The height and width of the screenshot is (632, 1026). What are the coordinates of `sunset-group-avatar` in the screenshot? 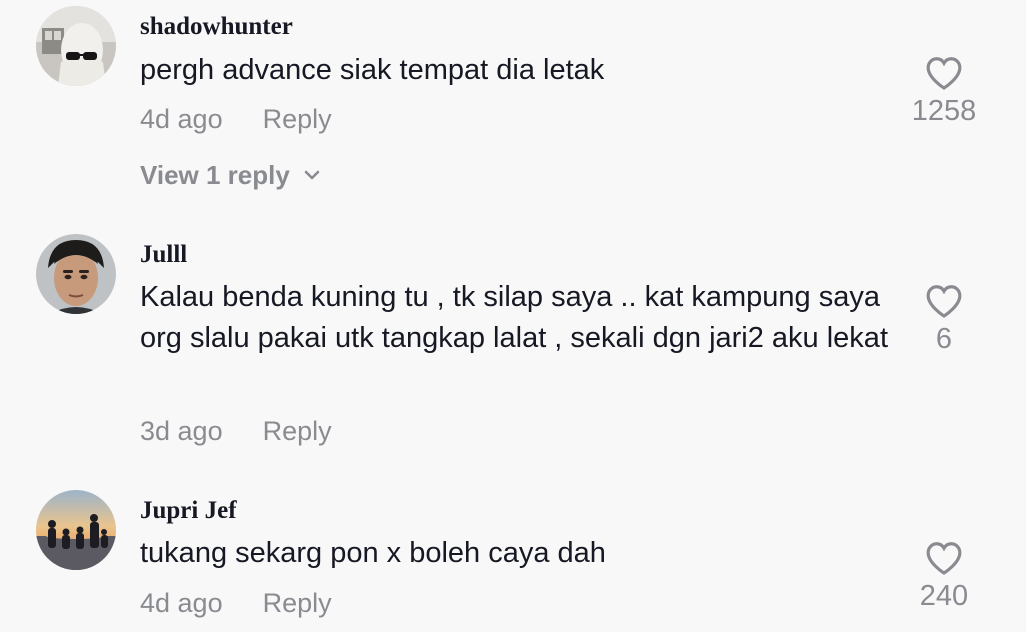 It's located at (76, 530).